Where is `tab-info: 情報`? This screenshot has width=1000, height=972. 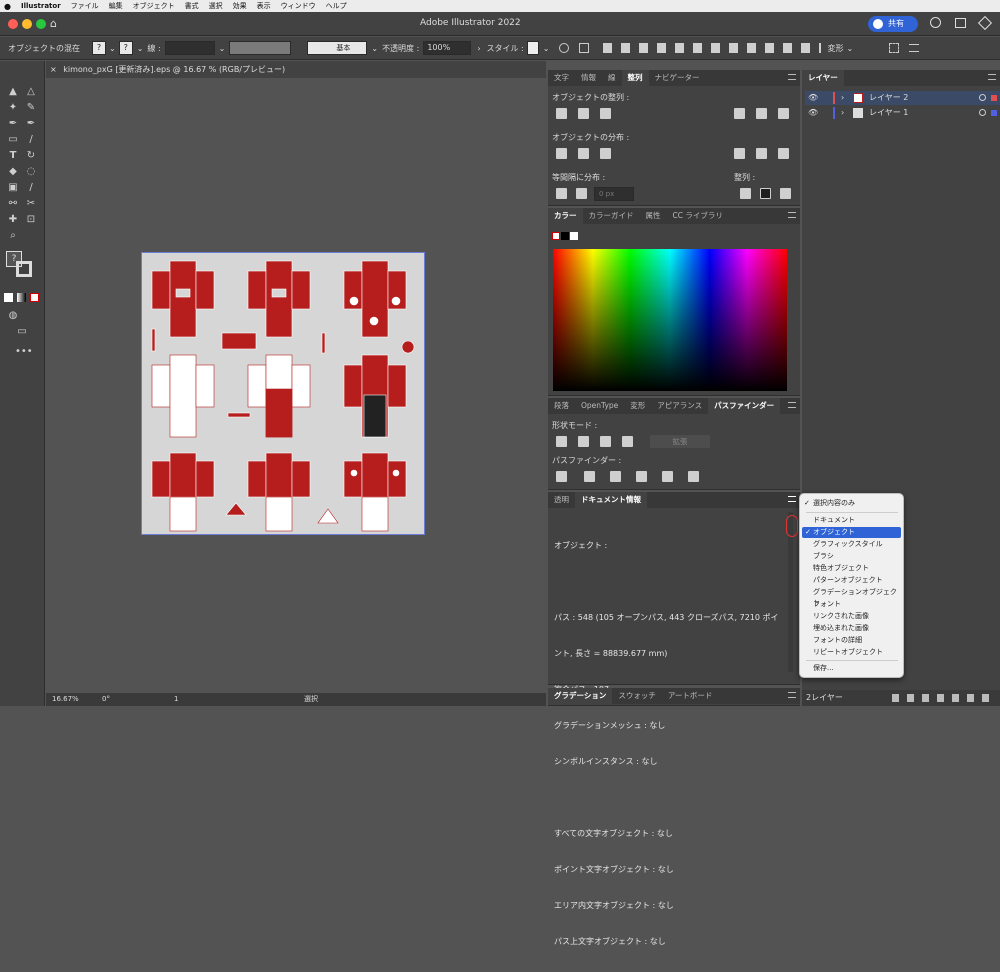
tab-info: 情報 is located at coordinates (588, 78).